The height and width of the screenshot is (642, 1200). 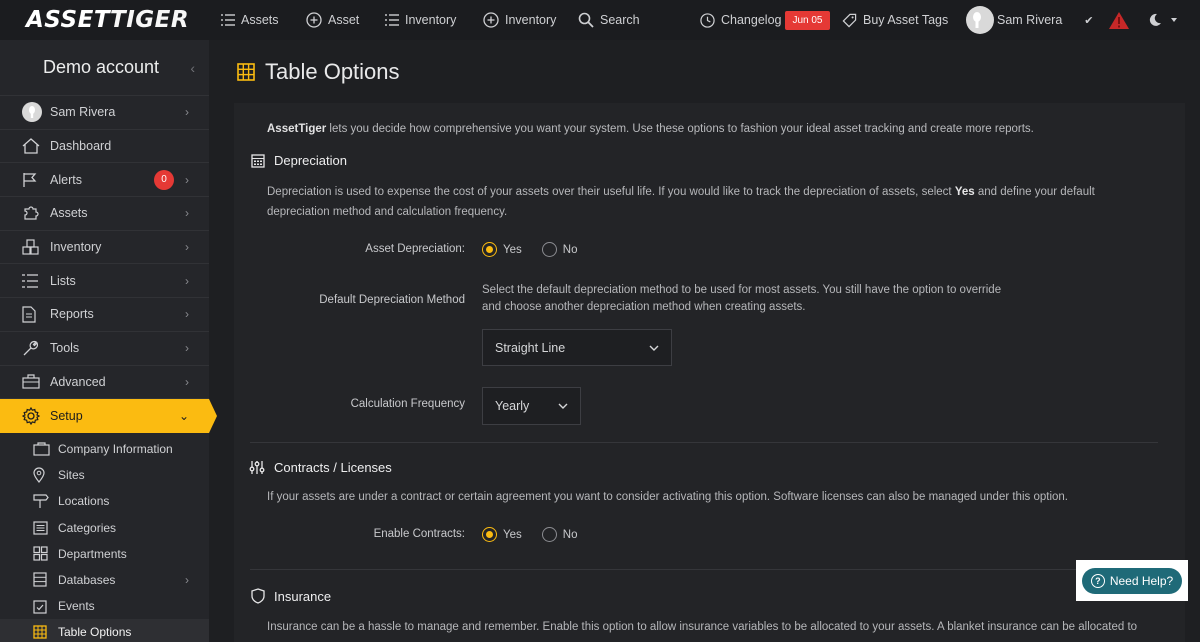 I want to click on nav-changelog-label: Changelog, so click(x=751, y=20).